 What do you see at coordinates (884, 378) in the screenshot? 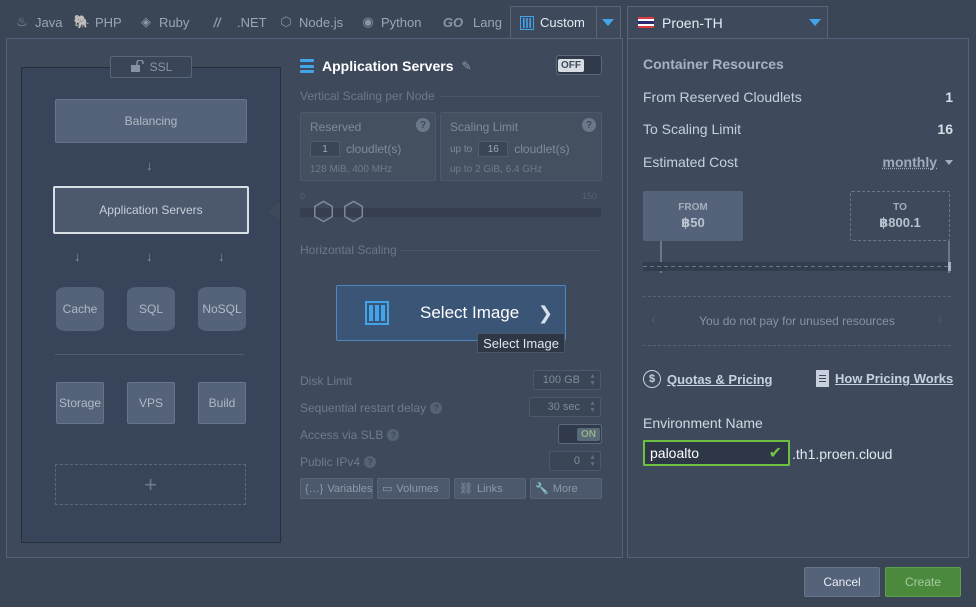
I see `how-pricing-works-link: How Pricing Works` at bounding box center [884, 378].